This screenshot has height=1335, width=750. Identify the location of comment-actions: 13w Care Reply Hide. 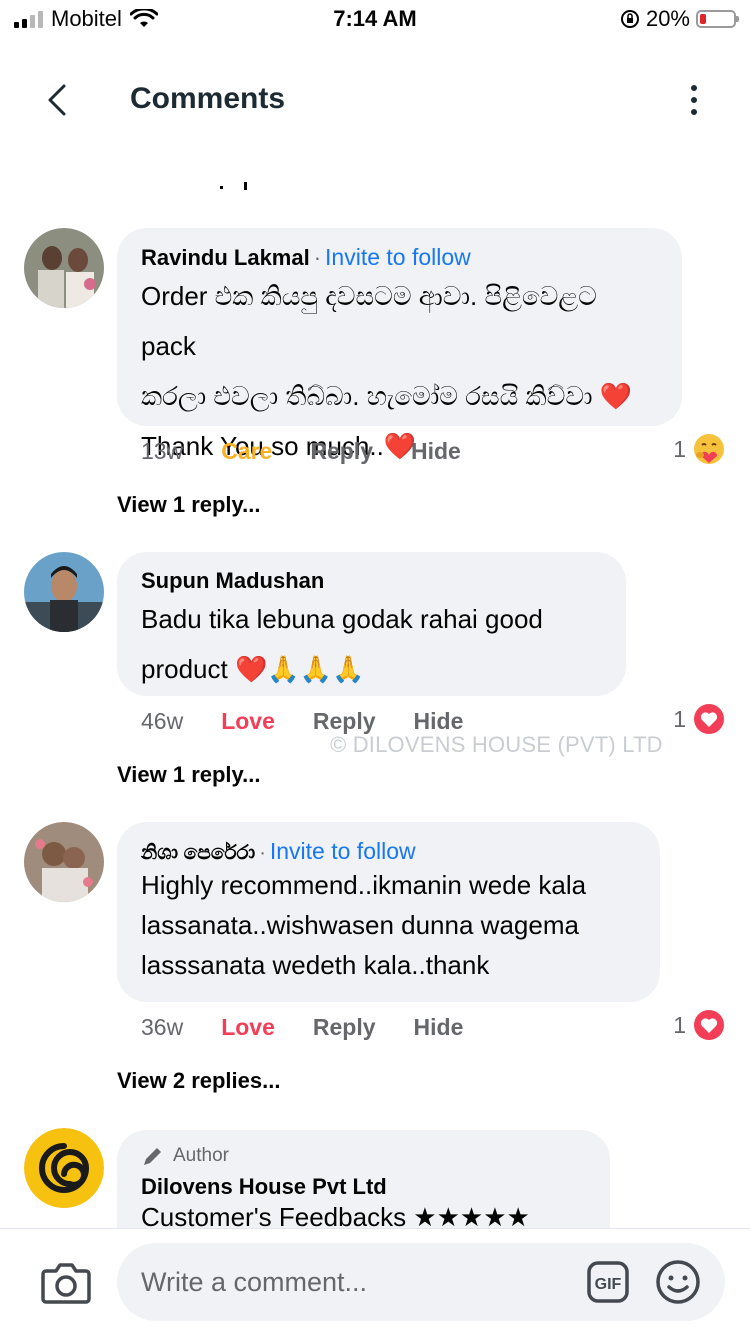
(320, 451).